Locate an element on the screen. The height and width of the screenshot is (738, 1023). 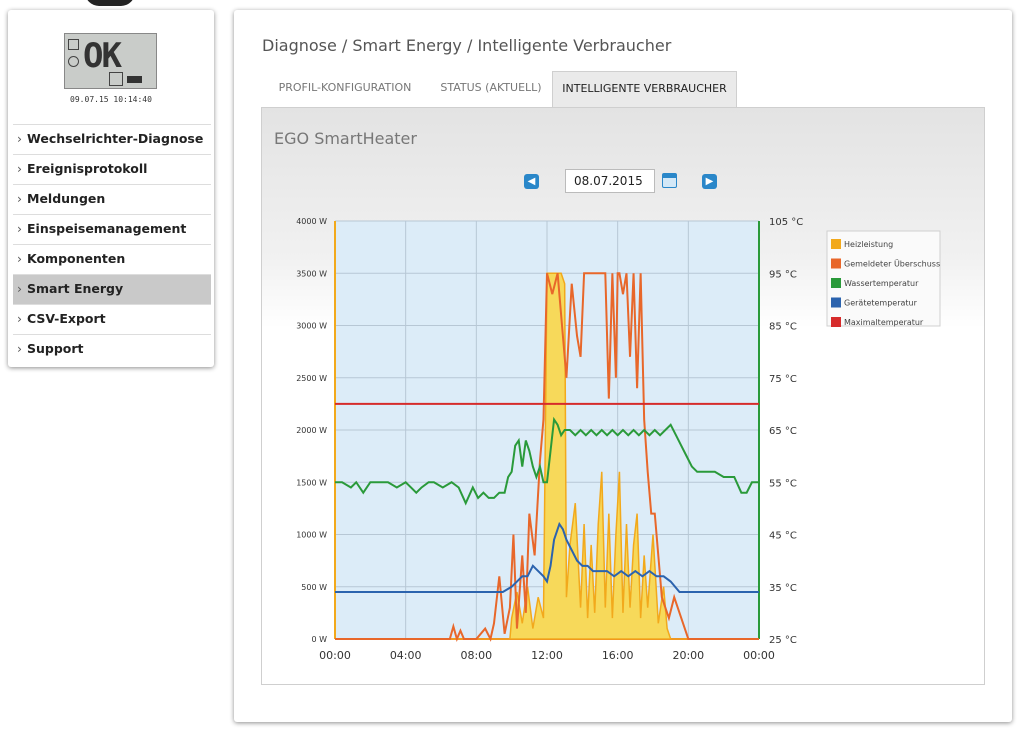
sidebar-item-label: CSV-Export is located at coordinates (66, 318).